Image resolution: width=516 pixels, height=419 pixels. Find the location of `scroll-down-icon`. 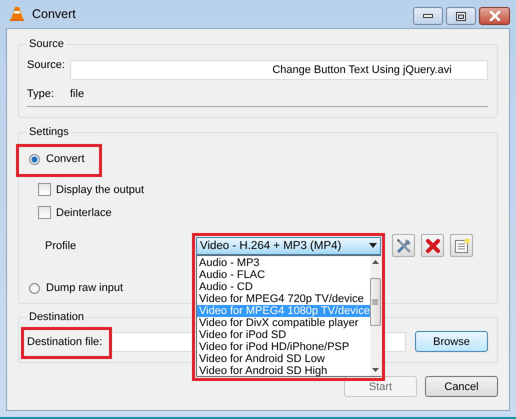

scroll-down-icon is located at coordinates (375, 370).